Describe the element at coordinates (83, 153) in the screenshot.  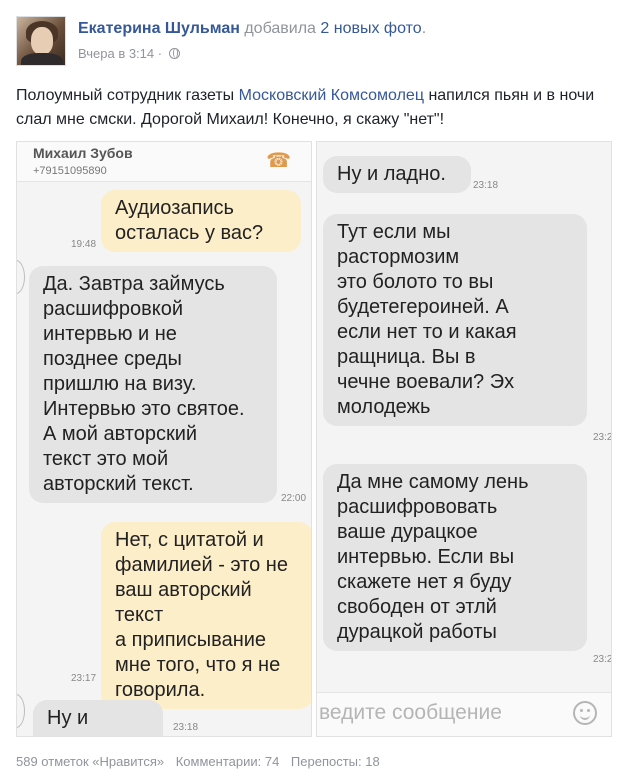
I see `contact-name: Михаил Зубов` at that location.